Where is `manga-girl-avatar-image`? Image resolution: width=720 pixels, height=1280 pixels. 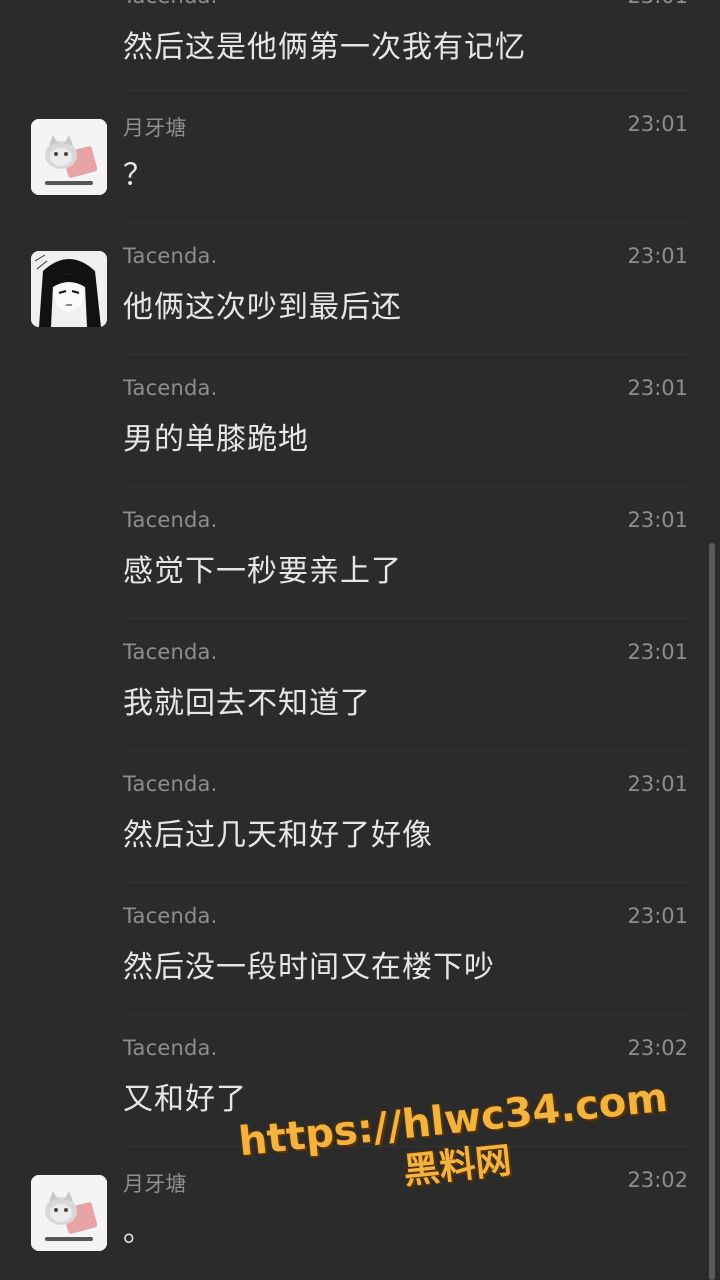 manga-girl-avatar-image is located at coordinates (69, 289).